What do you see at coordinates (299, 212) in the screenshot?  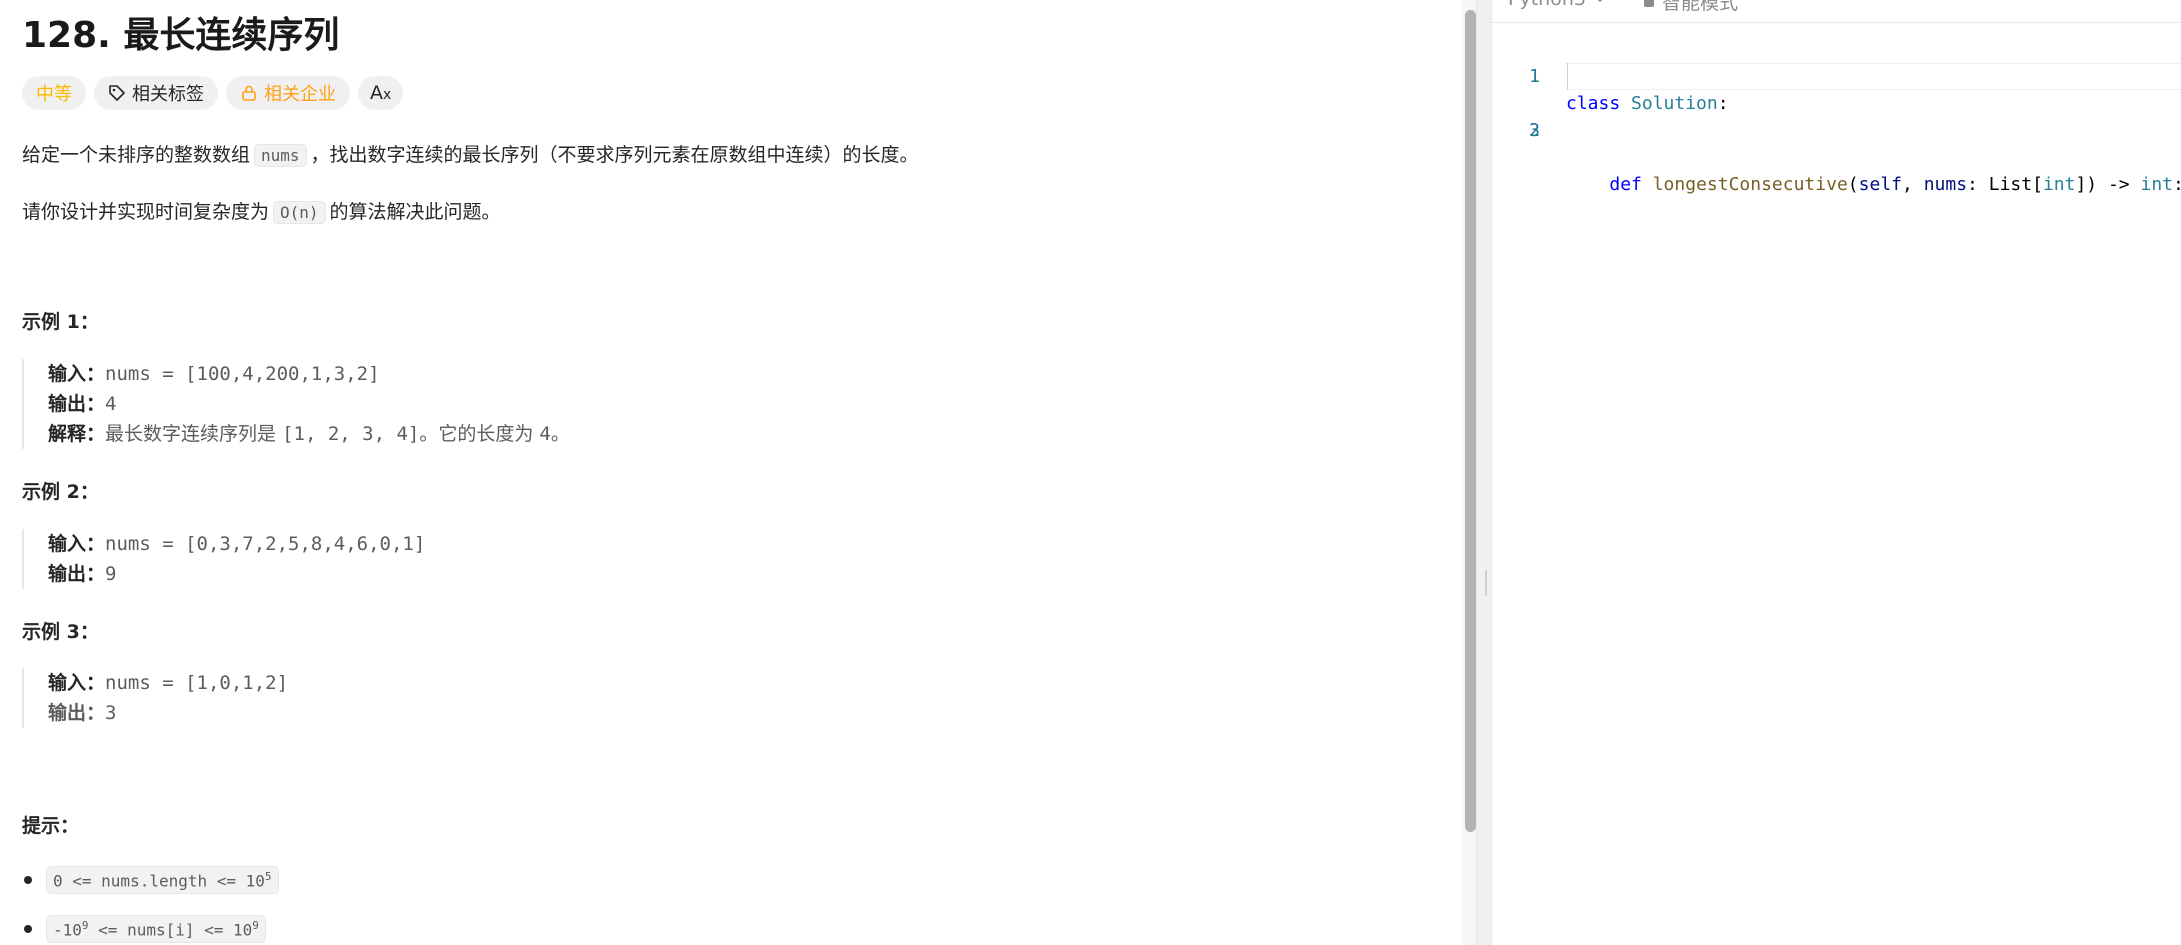 I see `complexity-code: O(n)` at bounding box center [299, 212].